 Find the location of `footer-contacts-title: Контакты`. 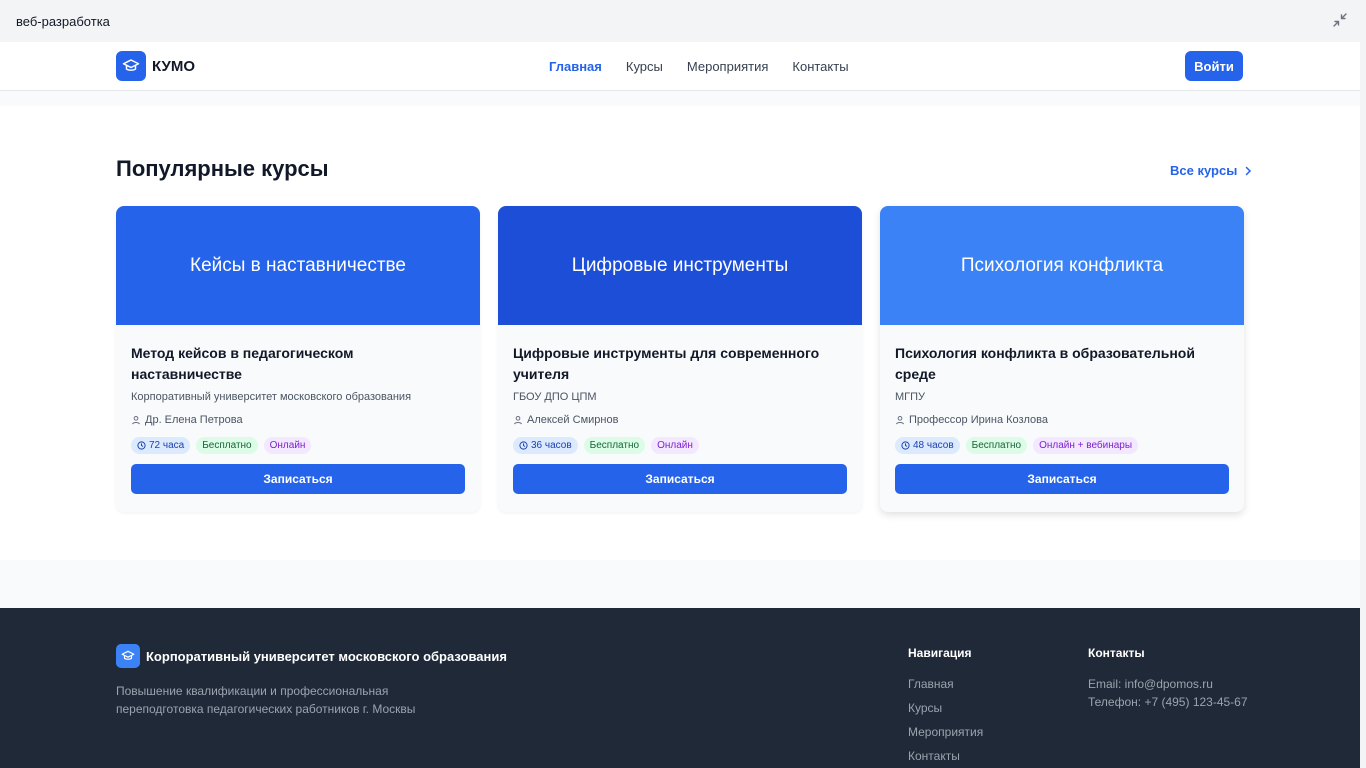

footer-contacts-title: Контакты is located at coordinates (1116, 653).